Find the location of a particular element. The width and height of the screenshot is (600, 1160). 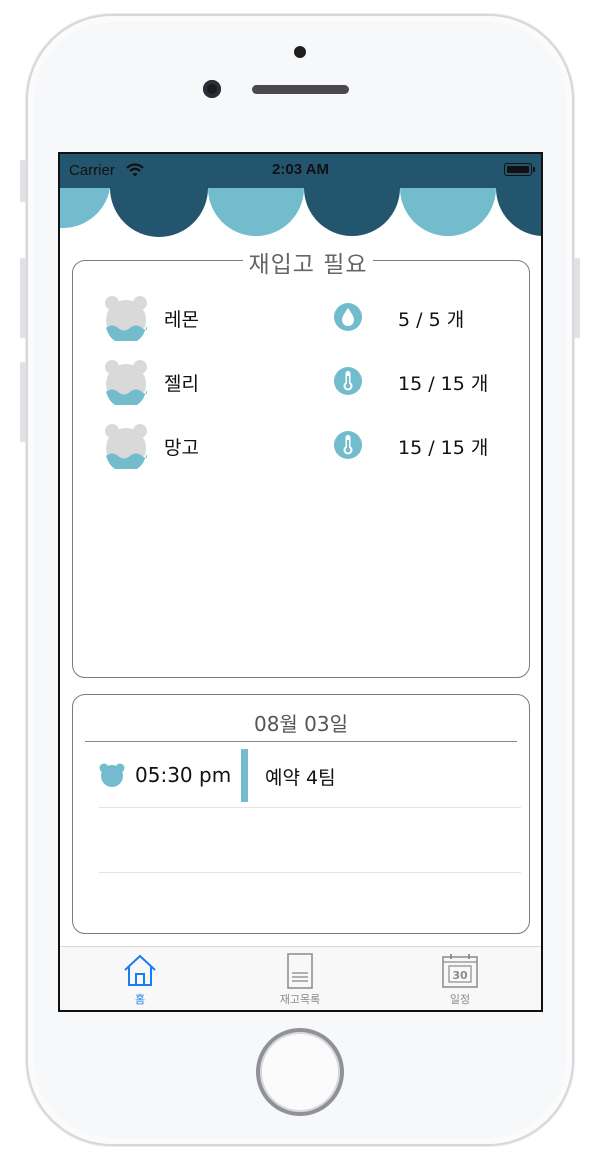

status-bar: Carrier 2:03 AM is located at coordinates (300, 171).